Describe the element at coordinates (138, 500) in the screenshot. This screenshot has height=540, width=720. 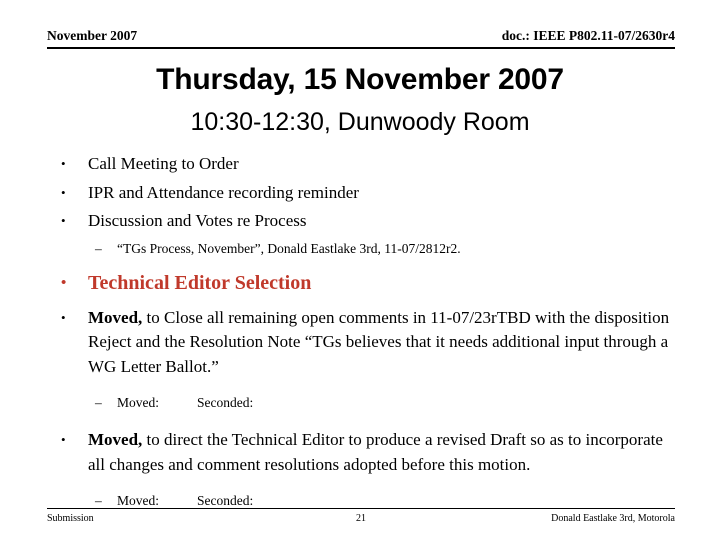
I see `motion-two-moved-label: Moved:` at that location.